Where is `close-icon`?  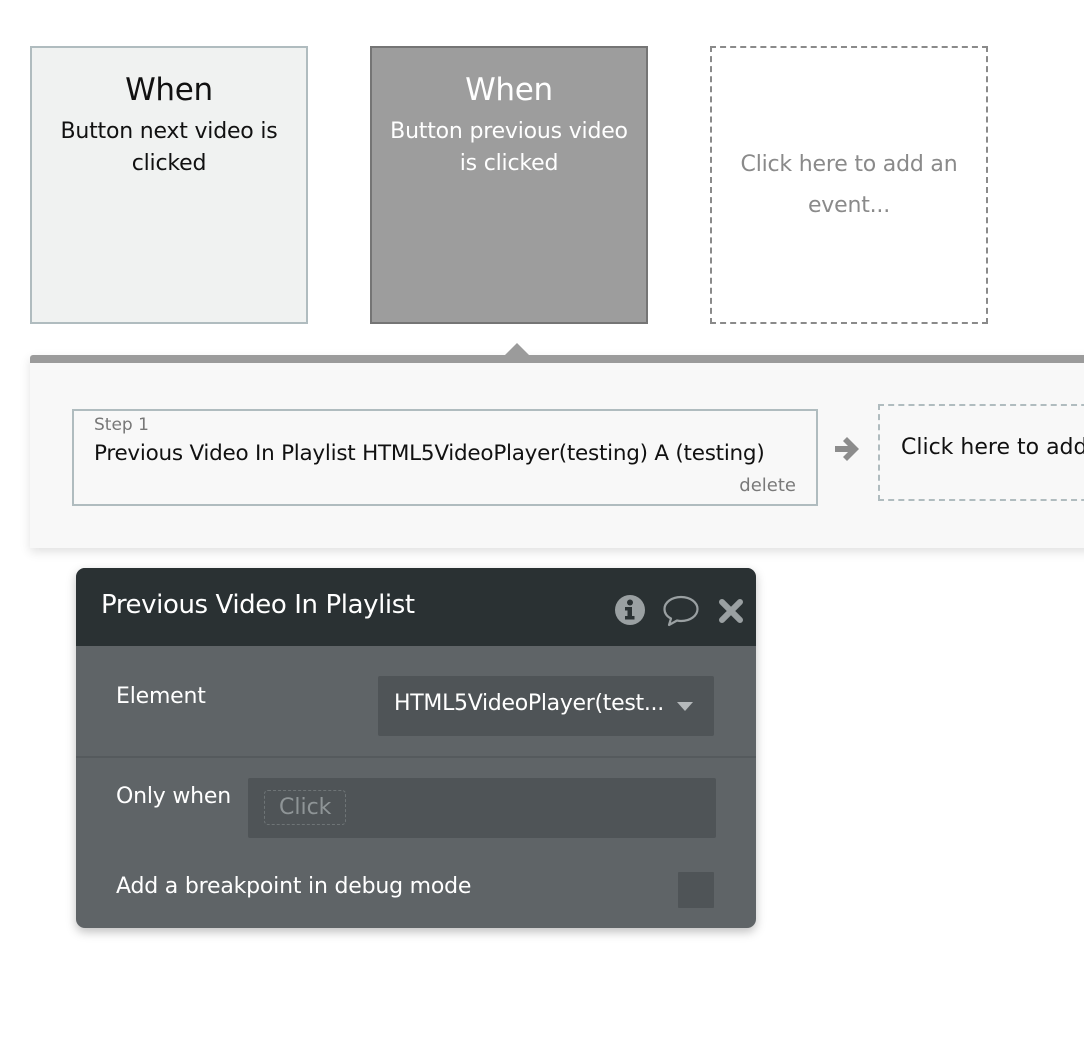 close-icon is located at coordinates (731, 611).